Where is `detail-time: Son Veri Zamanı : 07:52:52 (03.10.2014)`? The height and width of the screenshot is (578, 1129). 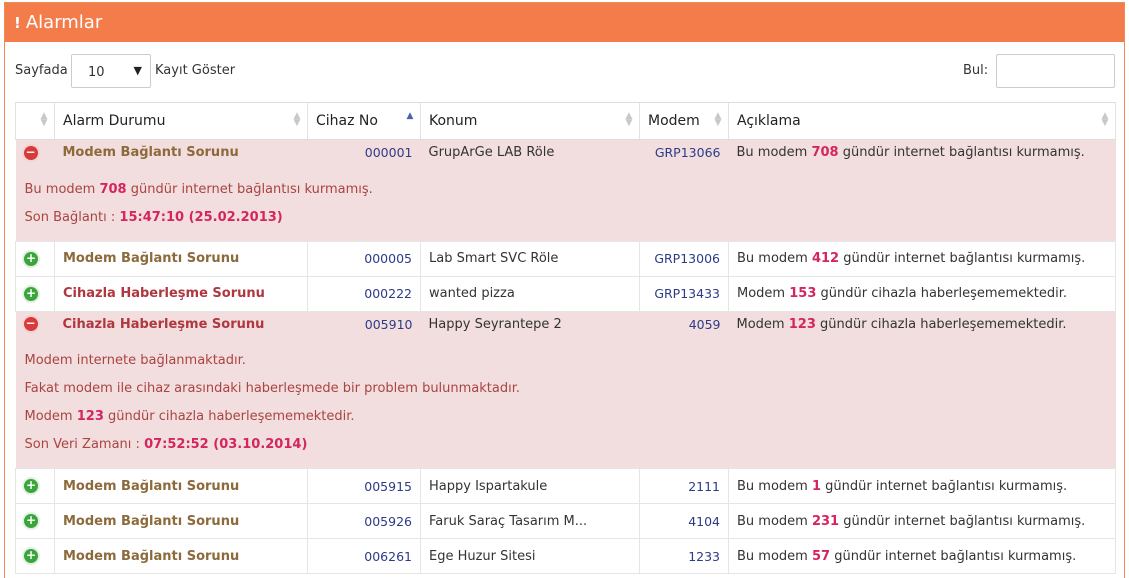
detail-time: Son Veri Zamanı : 07:52:52 (03.10.2014) is located at coordinates (166, 444).